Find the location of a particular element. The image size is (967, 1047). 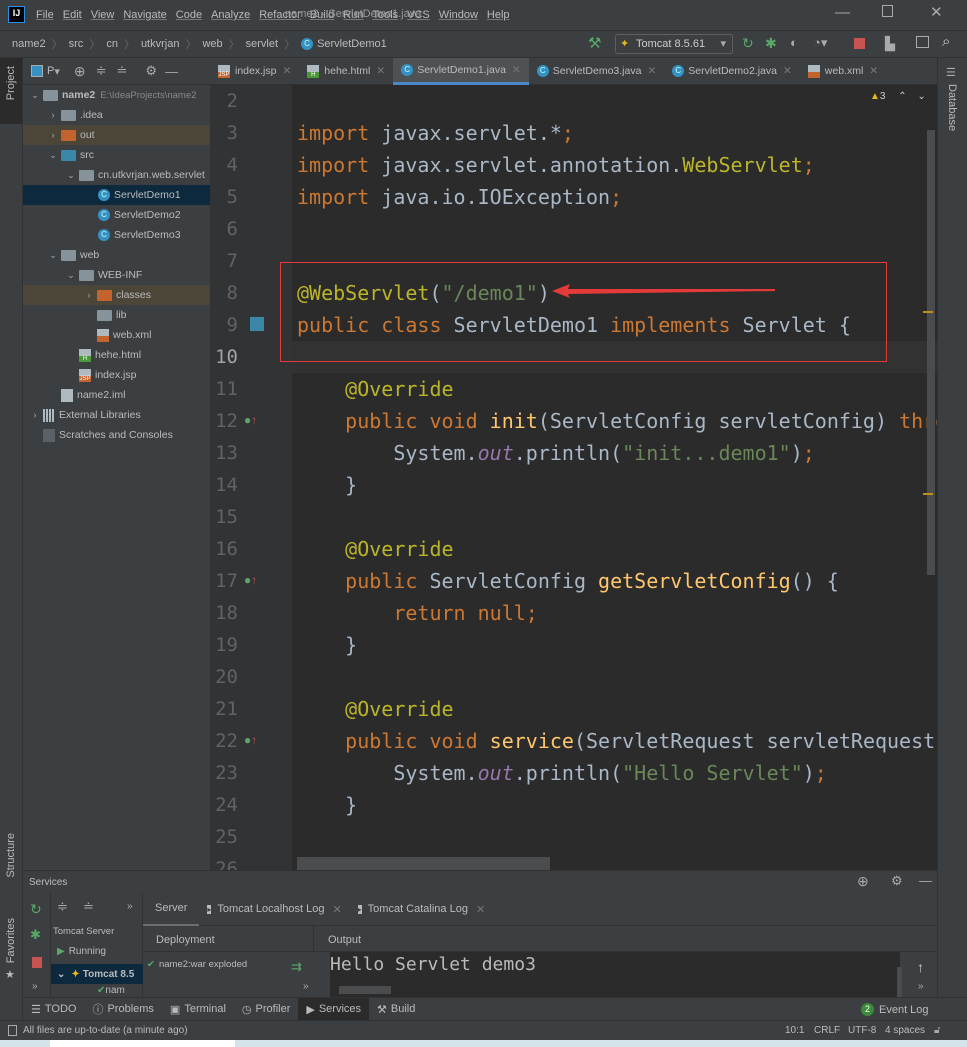

menu-view: View is located at coordinates (103, 15).